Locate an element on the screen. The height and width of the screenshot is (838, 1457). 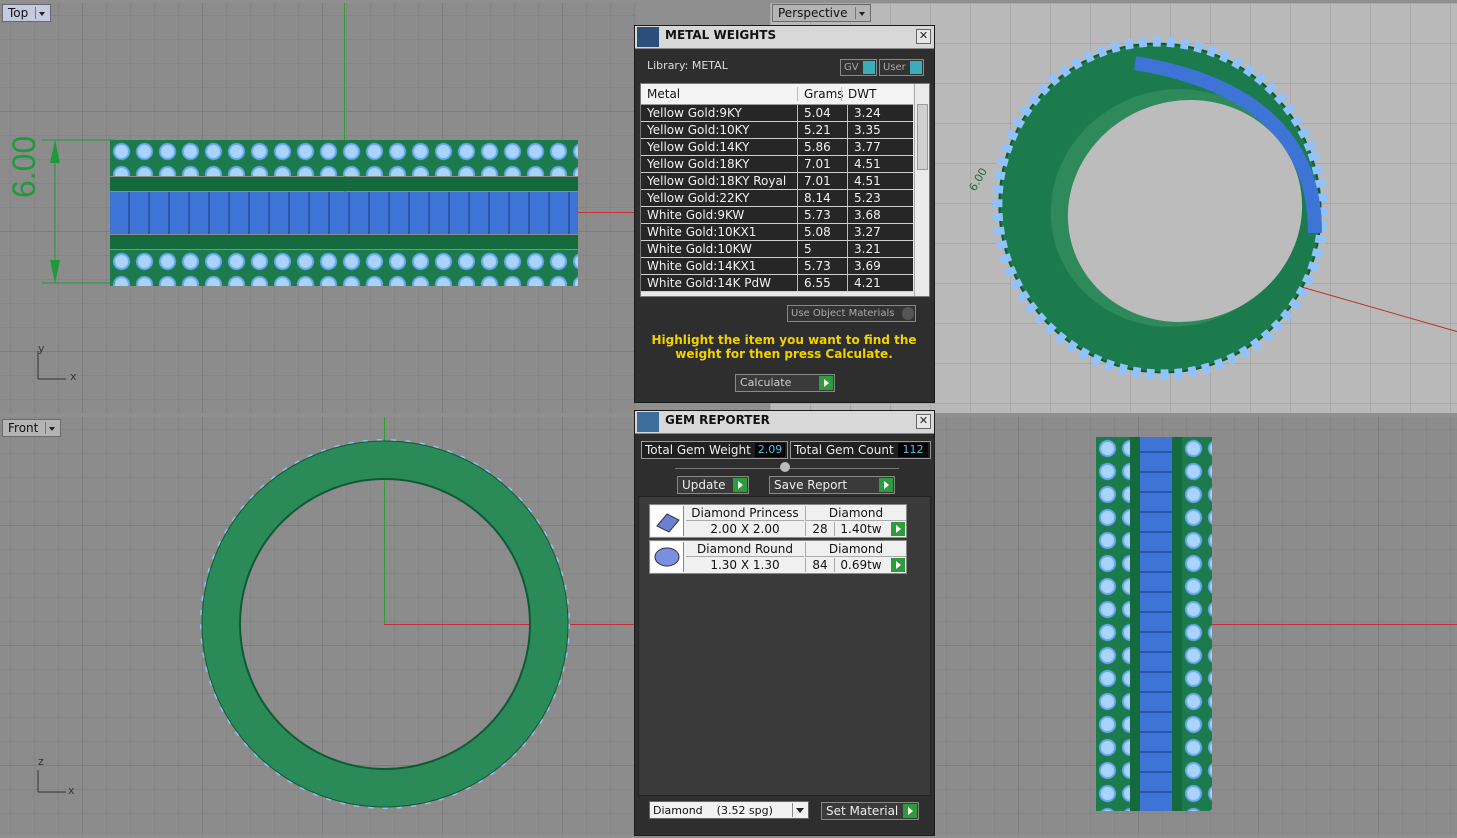
use-object-materials-label: Use Object Materials is located at coordinates (843, 313).